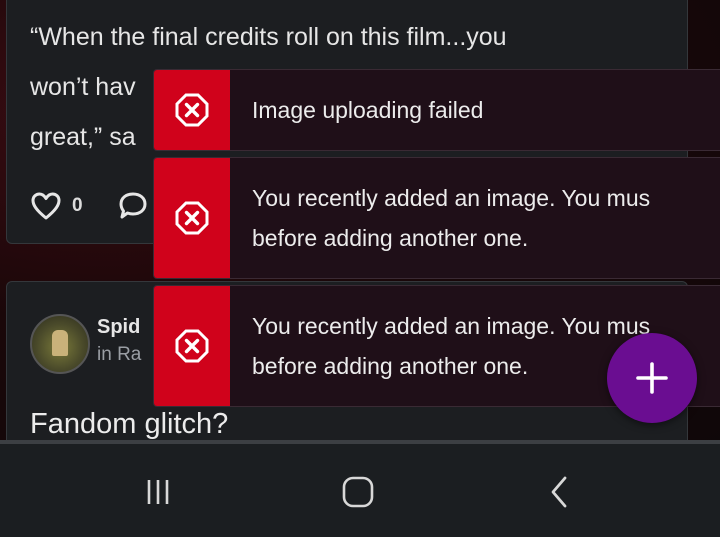 This screenshot has width=720, height=537. I want to click on error-toast: Image uploading failed, so click(436, 110).